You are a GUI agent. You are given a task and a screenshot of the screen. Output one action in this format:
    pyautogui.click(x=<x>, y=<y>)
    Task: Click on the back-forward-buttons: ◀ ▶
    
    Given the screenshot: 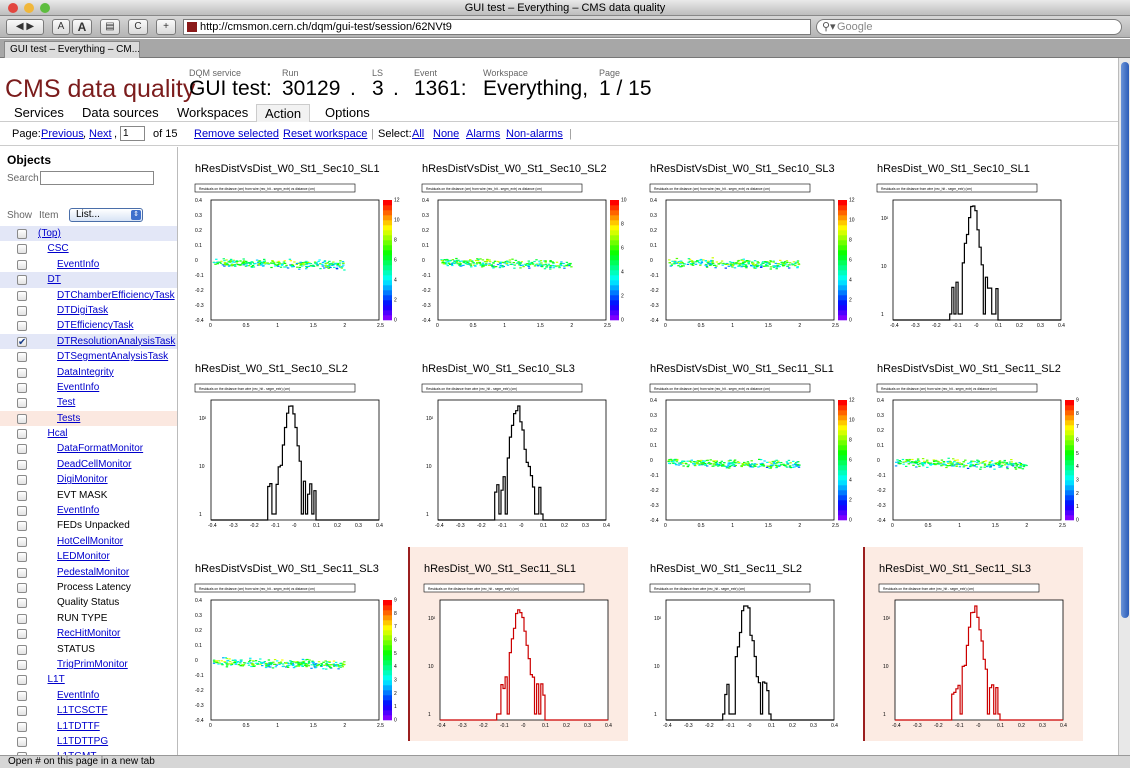 What is the action you would take?
    pyautogui.click(x=25, y=27)
    